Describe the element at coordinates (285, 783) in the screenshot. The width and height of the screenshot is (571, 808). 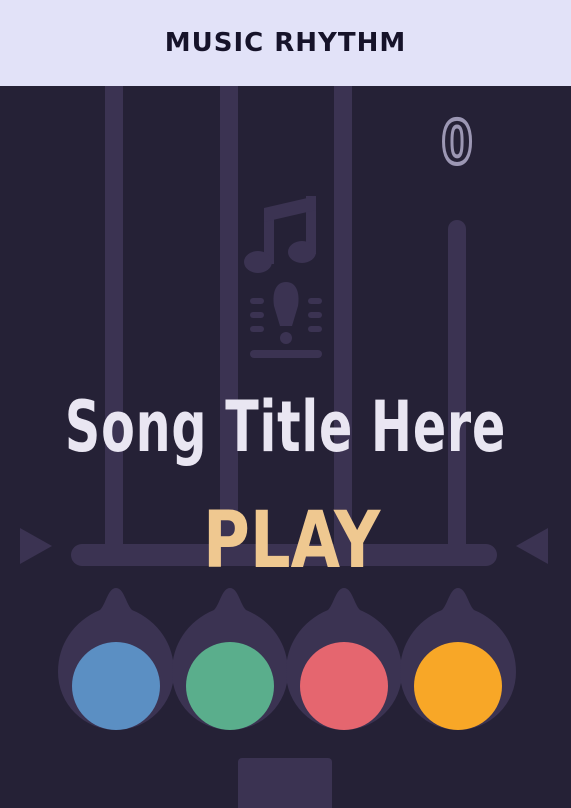
I see `bottom-tab` at that location.